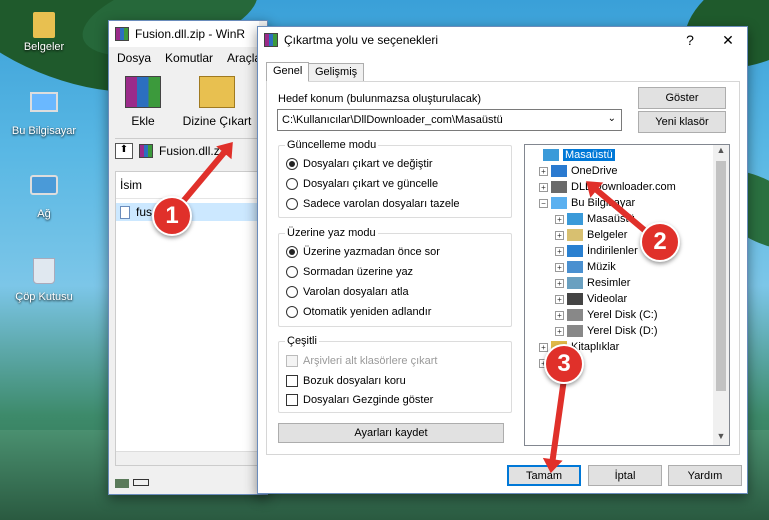  Describe the element at coordinates (391, 433) in the screenshot. I see `save-settings-button: Ayarları kaydet` at that location.